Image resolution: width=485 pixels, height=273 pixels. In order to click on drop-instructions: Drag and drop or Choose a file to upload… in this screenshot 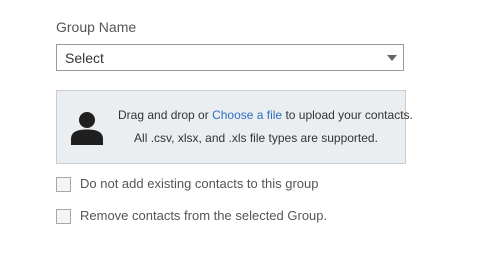, I will do `click(265, 115)`.